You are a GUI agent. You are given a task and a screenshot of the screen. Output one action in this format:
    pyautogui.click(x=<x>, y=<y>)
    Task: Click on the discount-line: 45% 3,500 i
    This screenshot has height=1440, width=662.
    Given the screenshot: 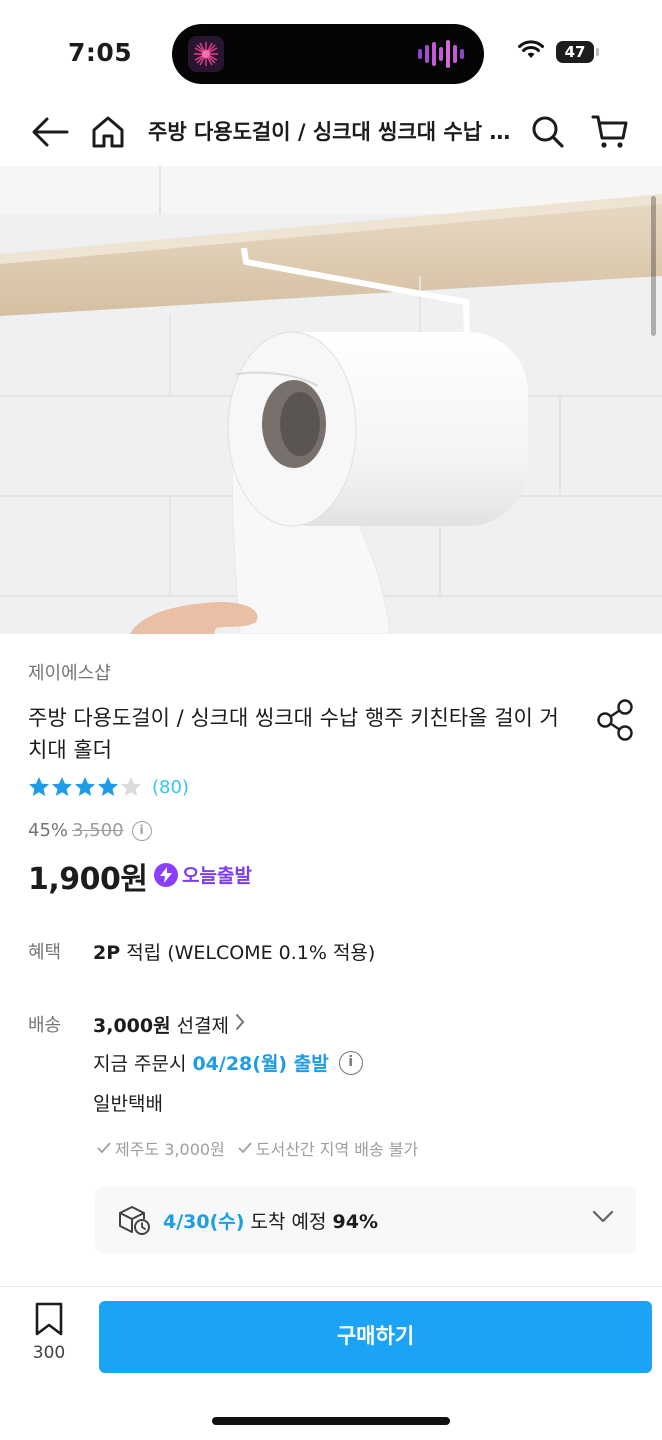 What is the action you would take?
    pyautogui.click(x=90, y=830)
    